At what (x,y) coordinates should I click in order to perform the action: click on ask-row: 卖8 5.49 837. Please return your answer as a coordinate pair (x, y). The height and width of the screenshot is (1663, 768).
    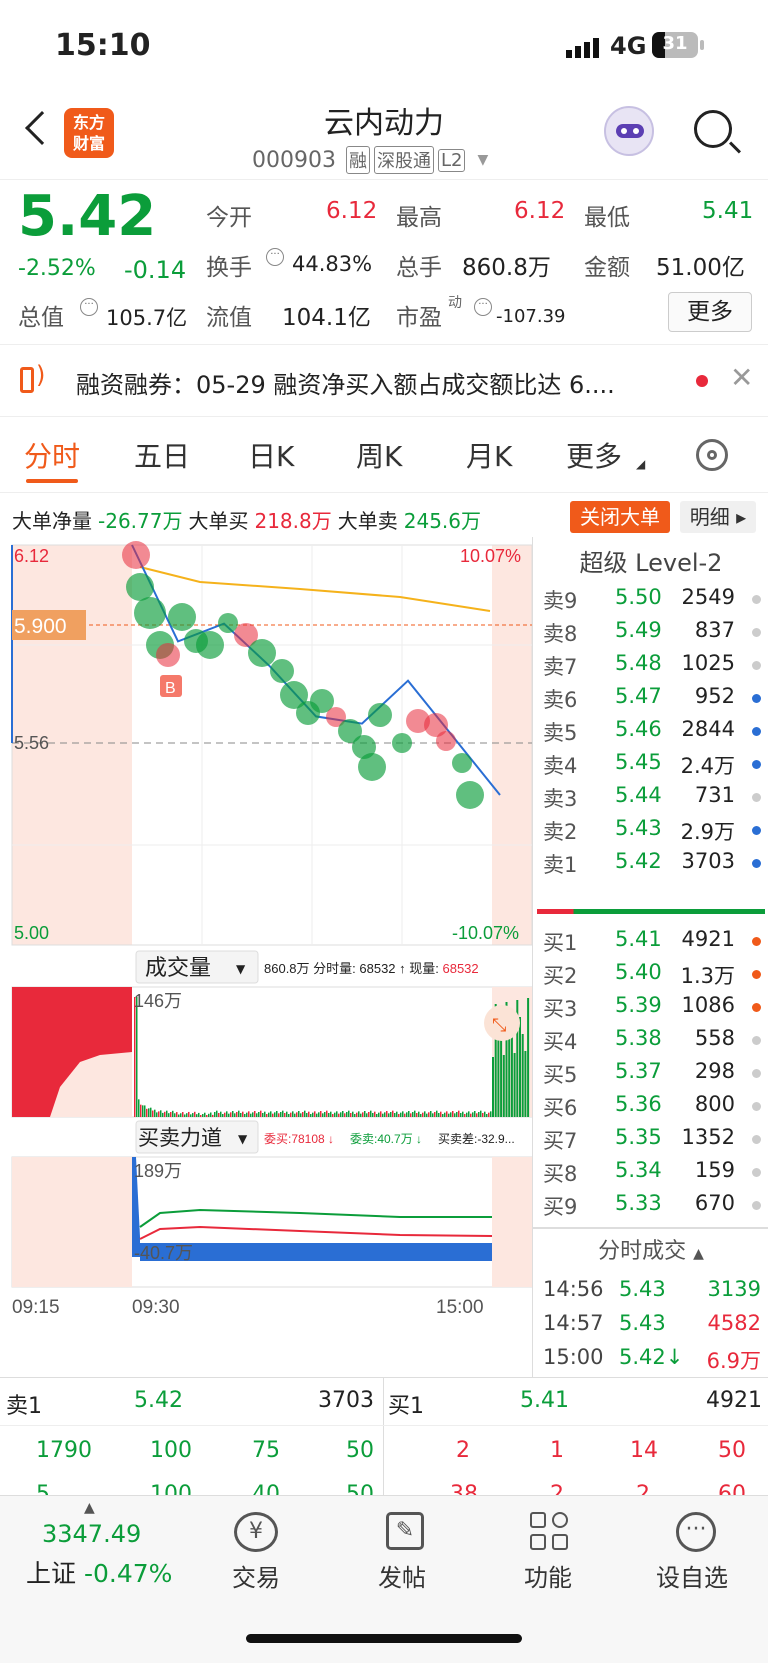
    Looking at the image, I should click on (650, 631).